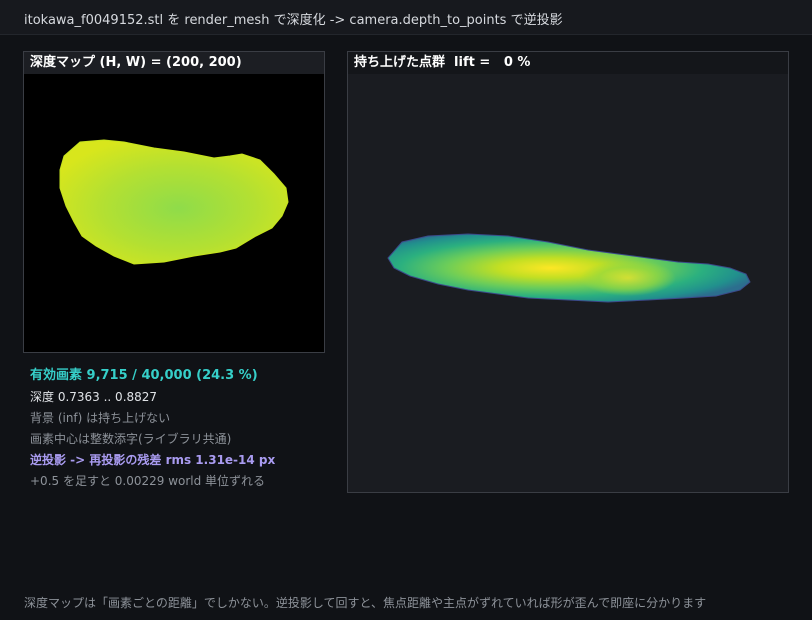 The height and width of the screenshot is (620, 812). Describe the element at coordinates (131, 439) in the screenshot. I see `pixel-center-note: 画素中心は整数添字(ライブラリ共通)` at that location.